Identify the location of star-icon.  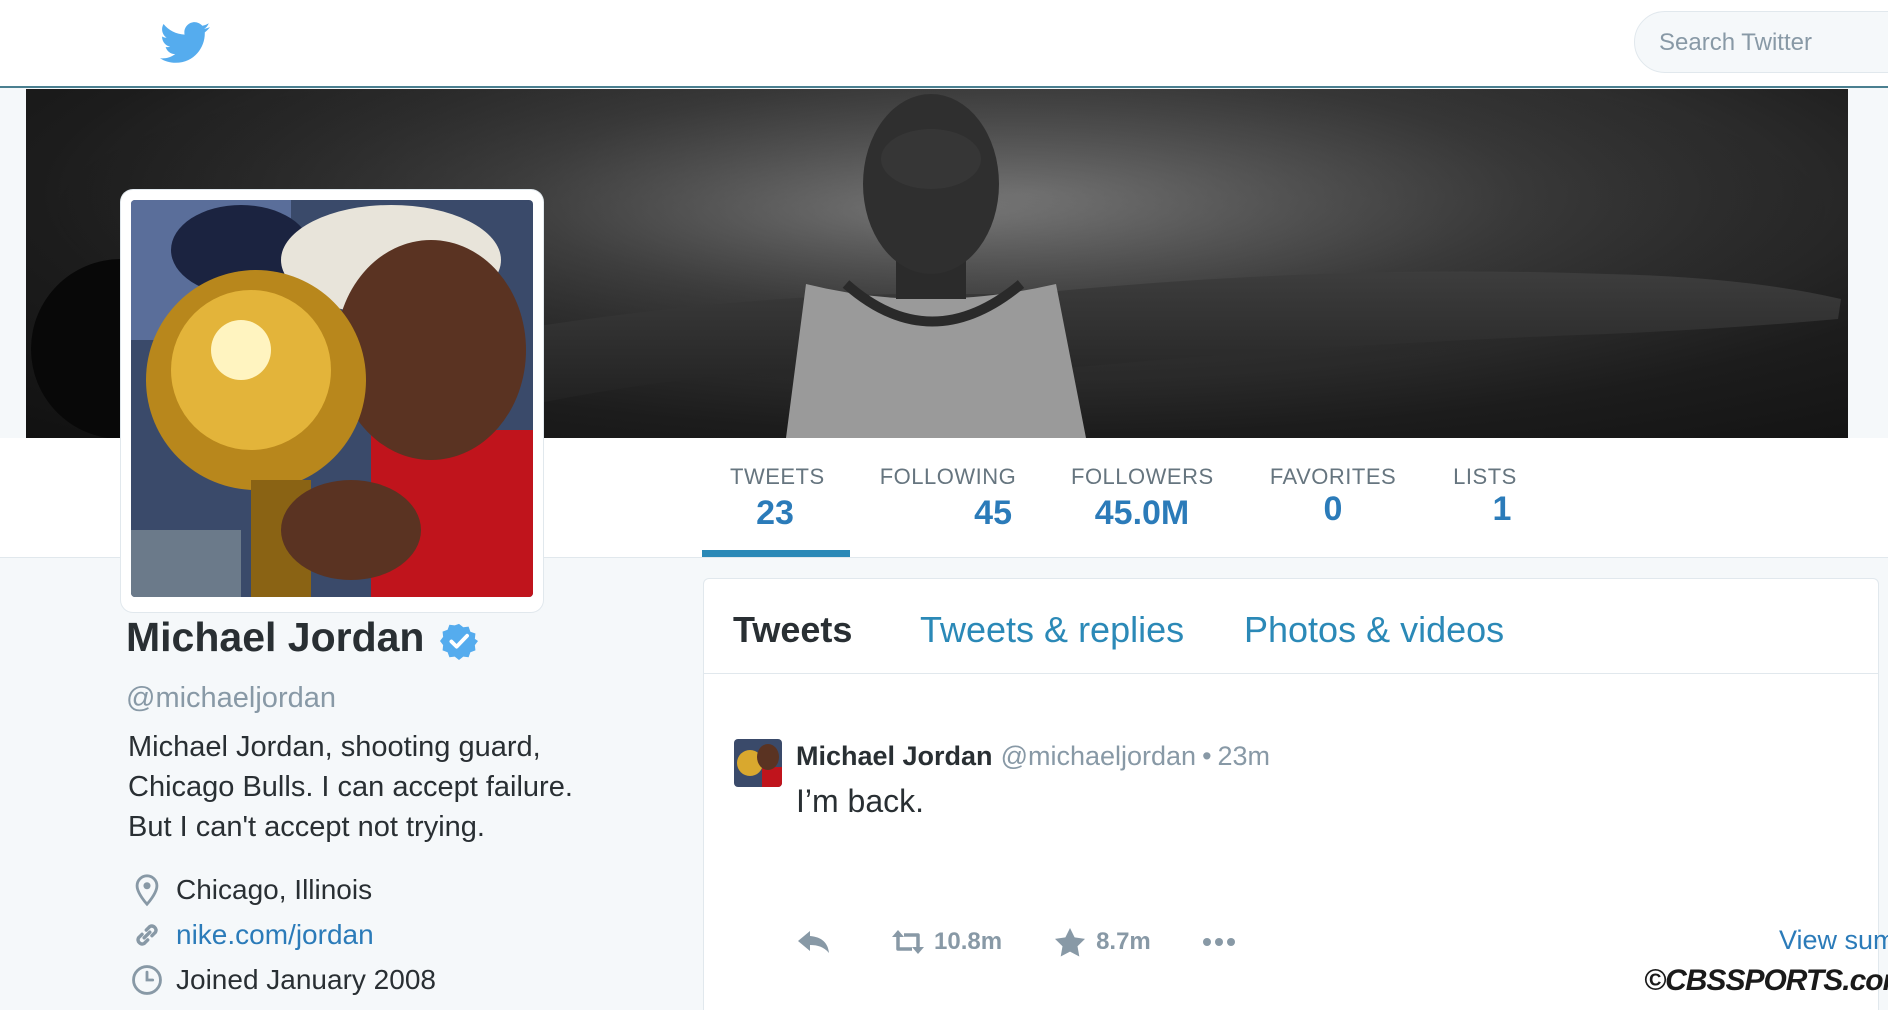
(1070, 942).